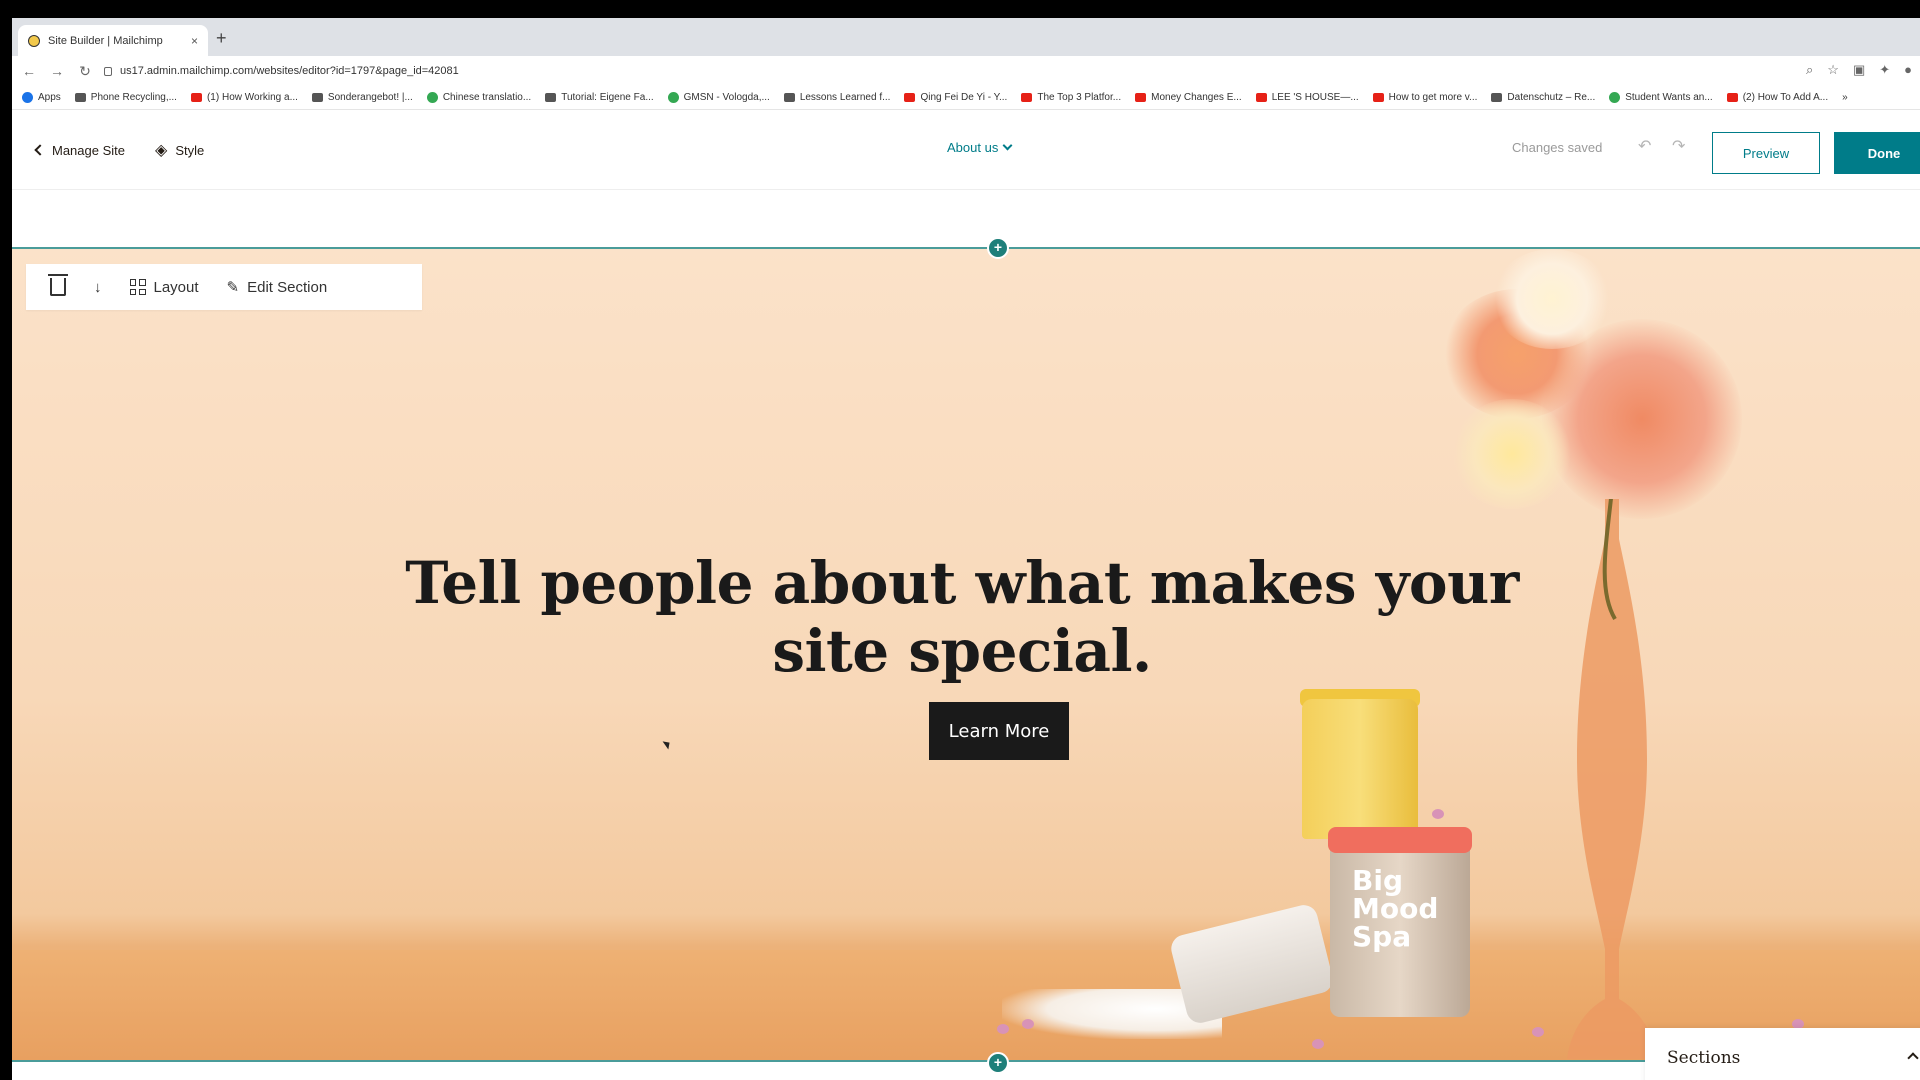 The height and width of the screenshot is (1080, 1920). What do you see at coordinates (1809, 70) in the screenshot?
I see `zoom-icon: ⌕` at bounding box center [1809, 70].